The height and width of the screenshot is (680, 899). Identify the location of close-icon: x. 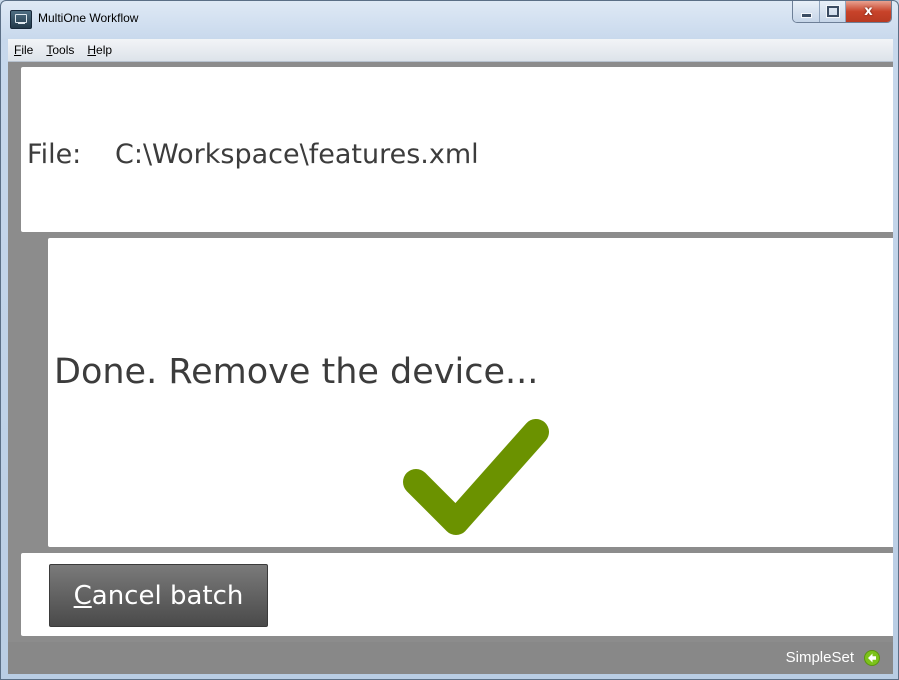
(868, 11).